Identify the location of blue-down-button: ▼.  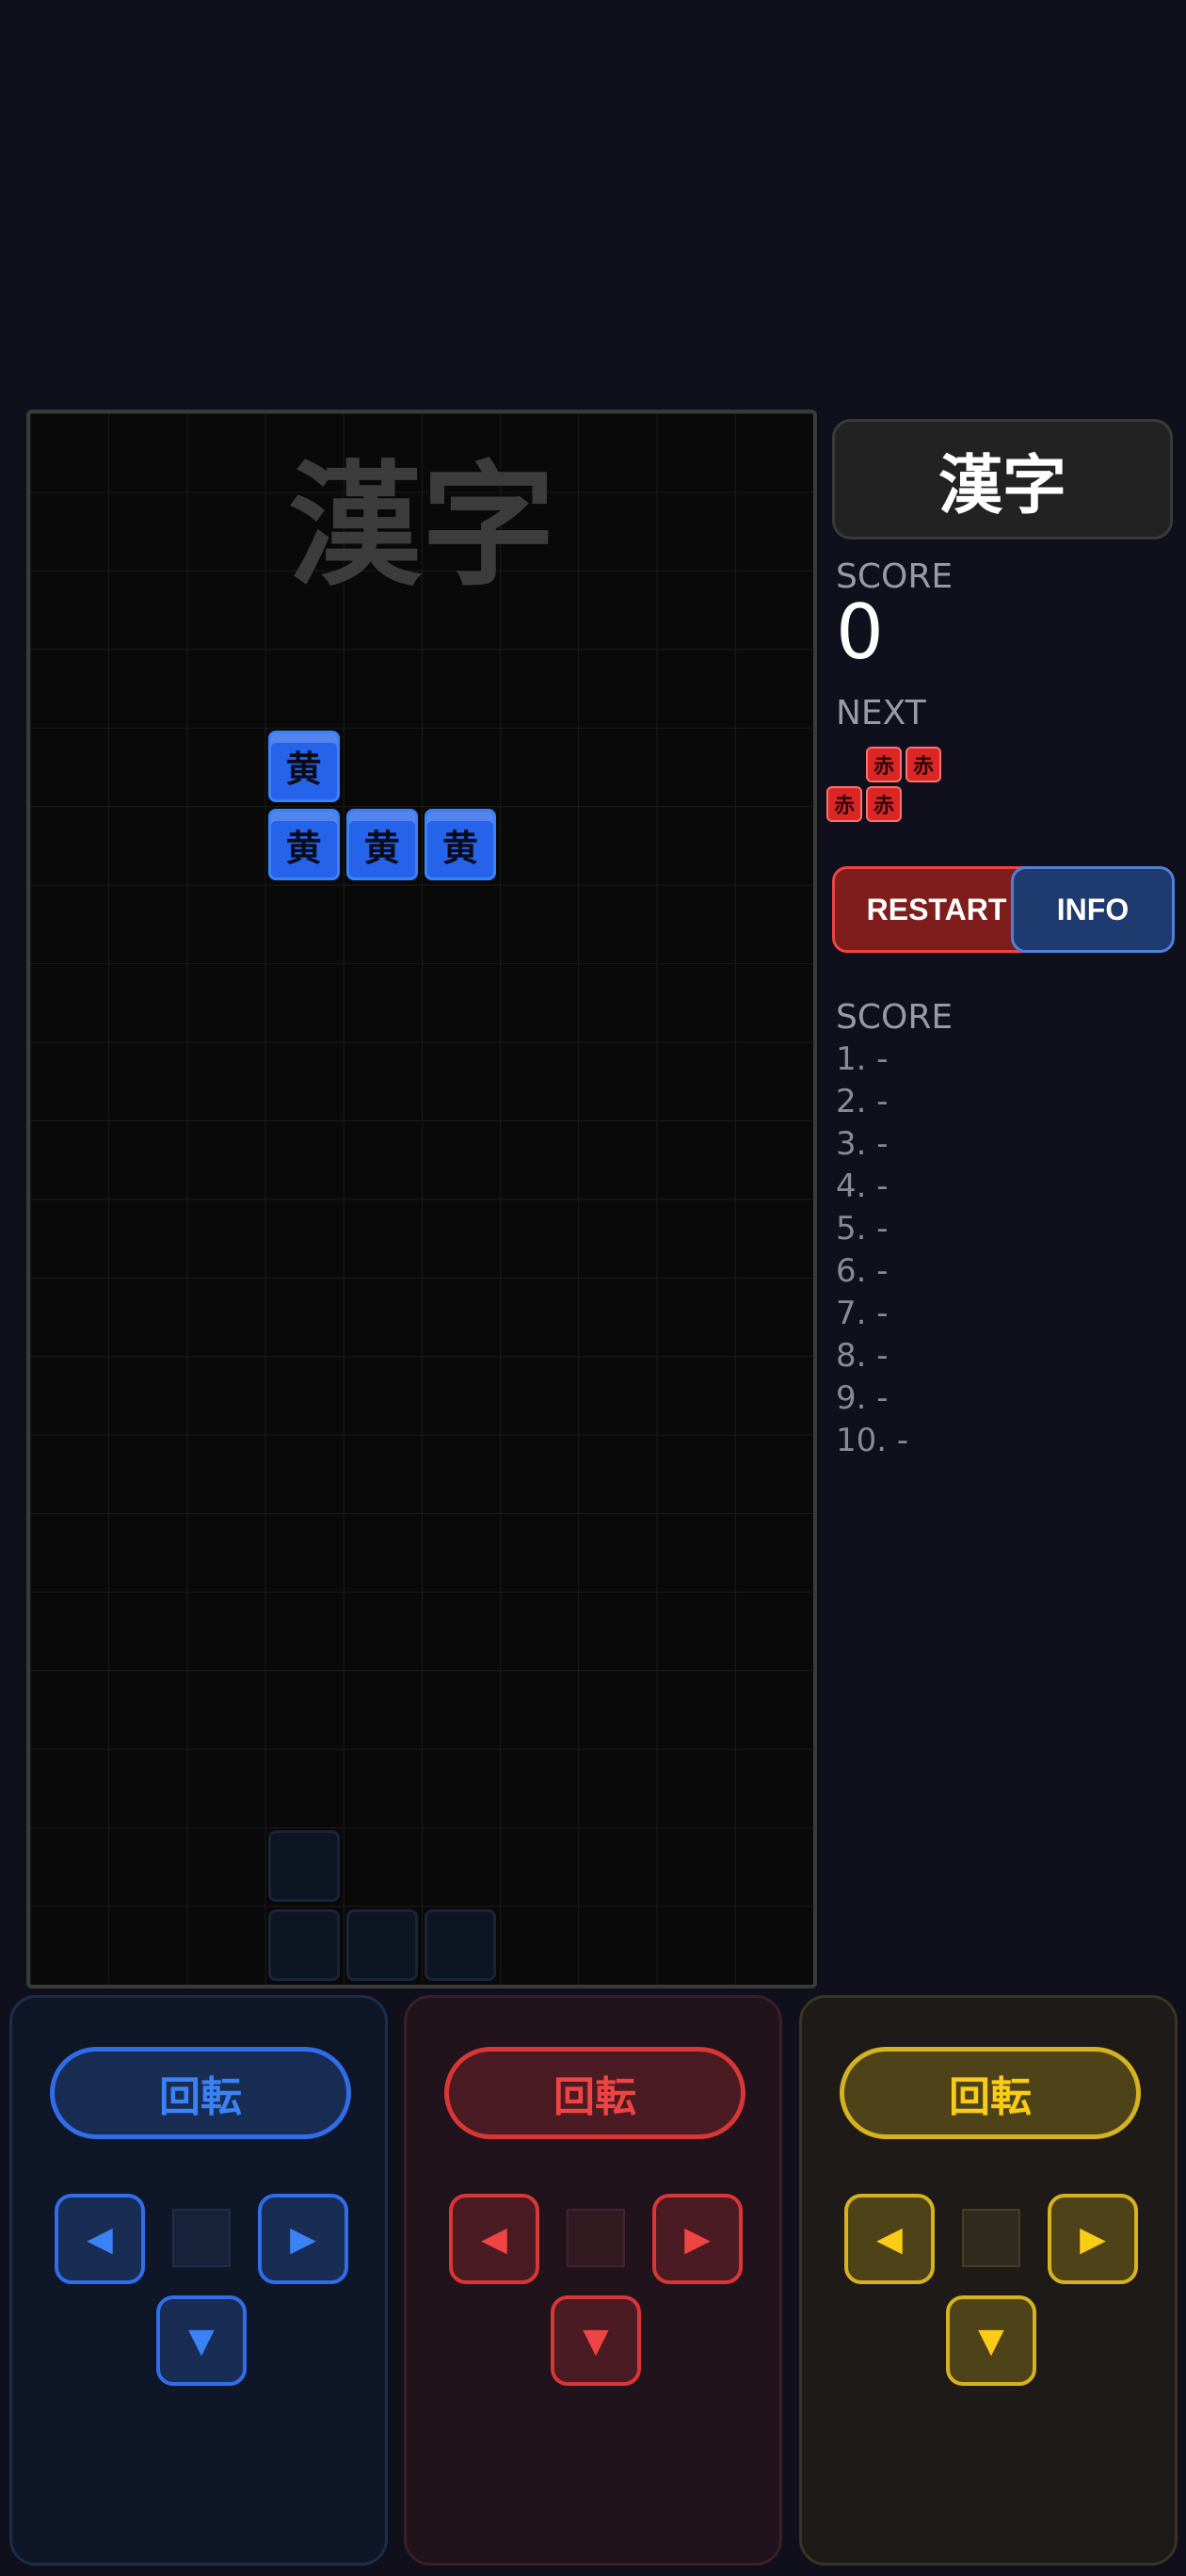
(201, 2340).